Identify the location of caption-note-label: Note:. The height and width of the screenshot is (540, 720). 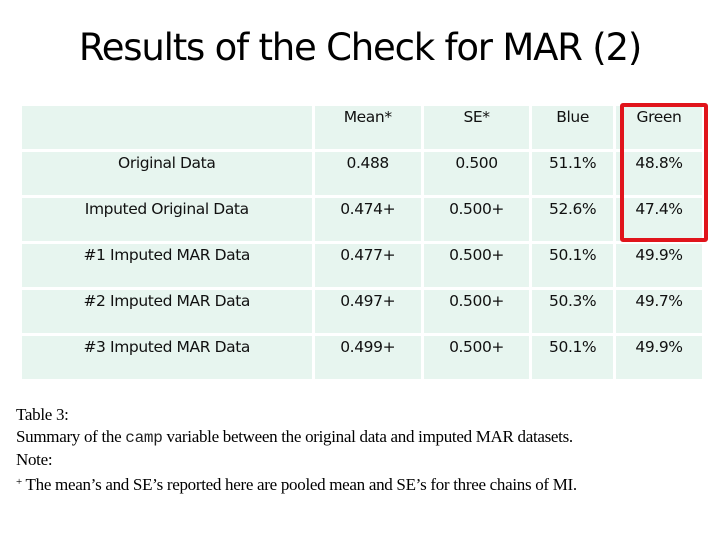
(34, 459).